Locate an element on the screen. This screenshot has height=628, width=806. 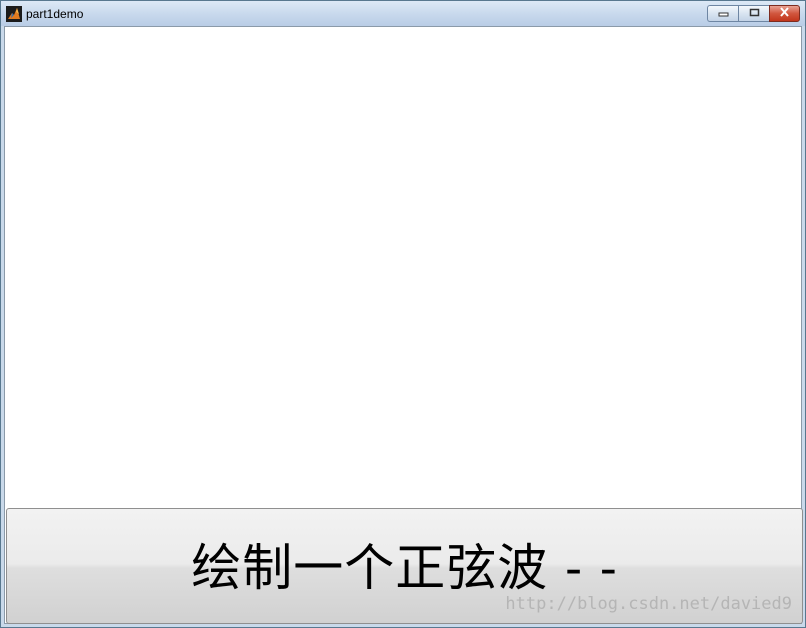
maximize-button is located at coordinates (753, 13).